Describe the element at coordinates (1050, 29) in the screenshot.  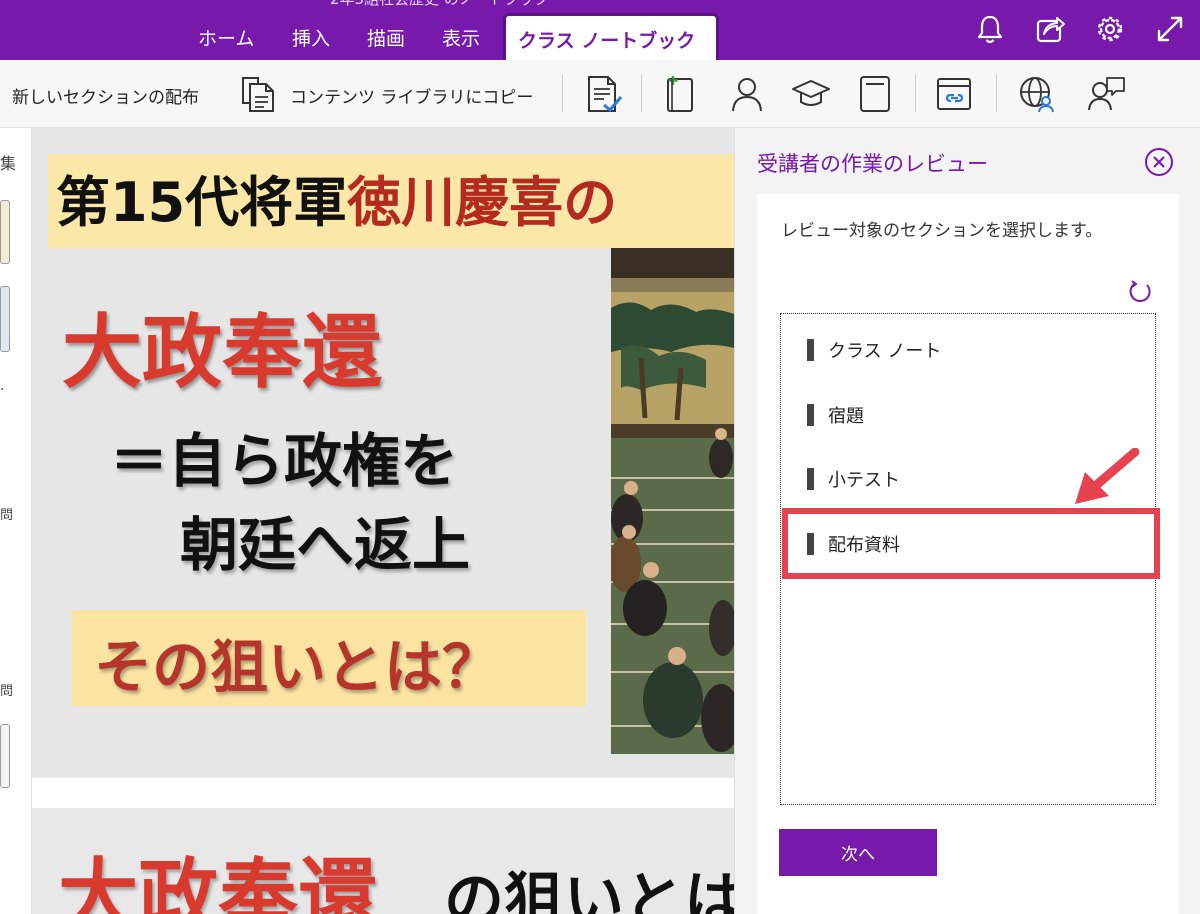
I see `share-icon` at that location.